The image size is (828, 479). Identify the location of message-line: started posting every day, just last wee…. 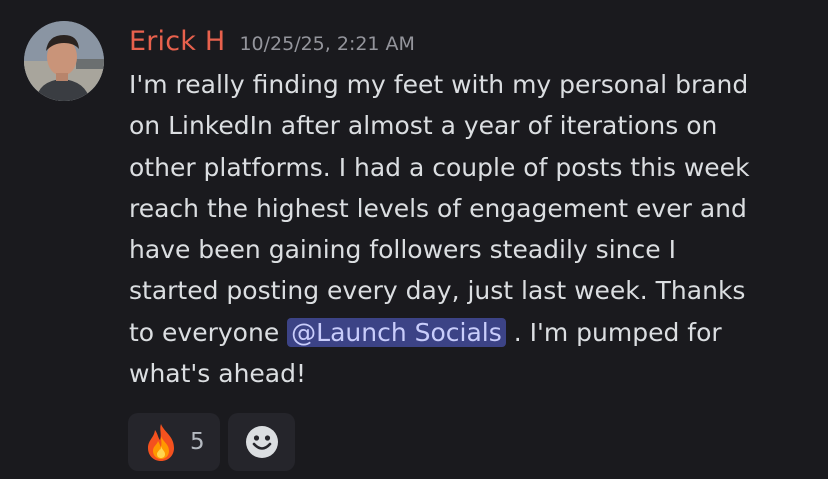
(437, 291).